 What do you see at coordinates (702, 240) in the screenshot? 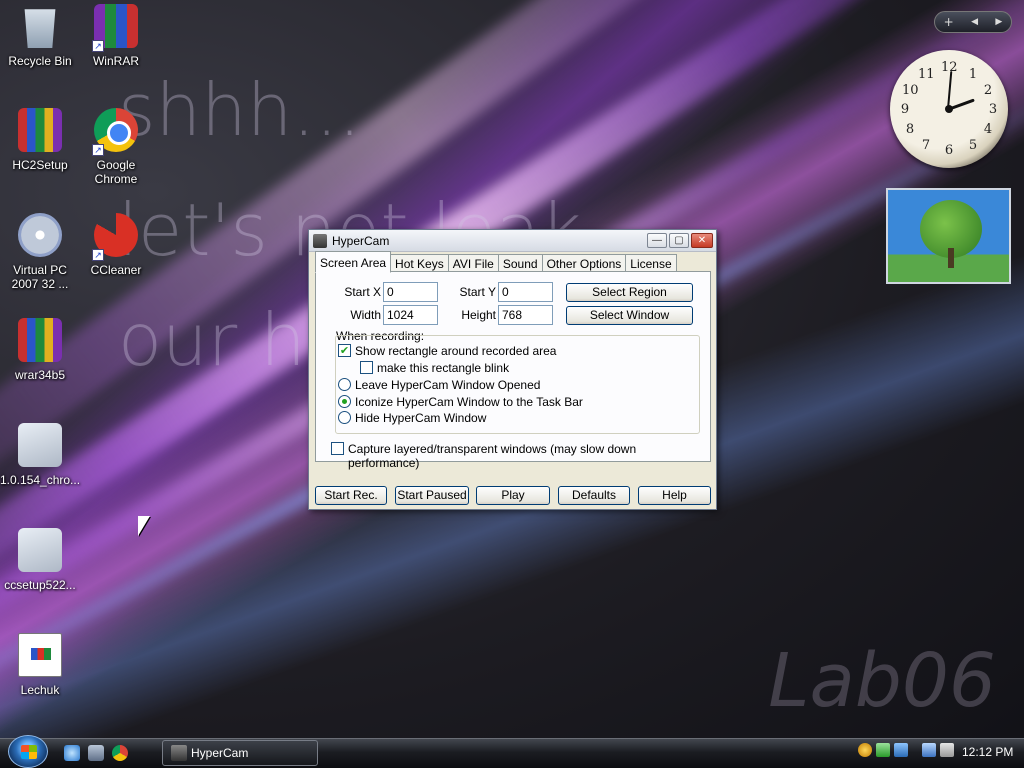
I see `close-button: ✕` at bounding box center [702, 240].